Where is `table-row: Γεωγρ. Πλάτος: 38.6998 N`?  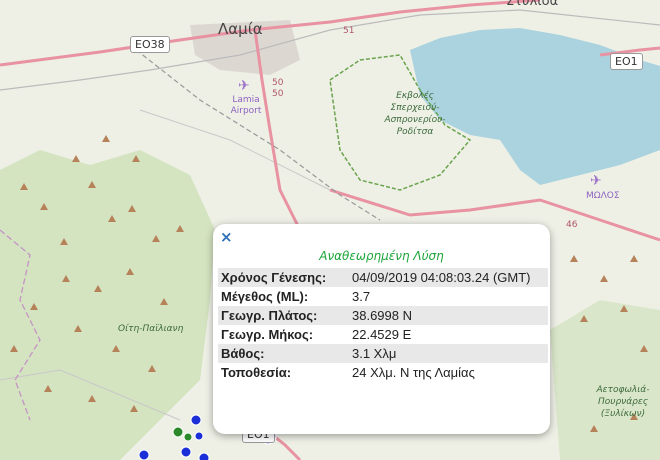
table-row: Γεωγρ. Πλάτος: 38.6998 N is located at coordinates (383, 315).